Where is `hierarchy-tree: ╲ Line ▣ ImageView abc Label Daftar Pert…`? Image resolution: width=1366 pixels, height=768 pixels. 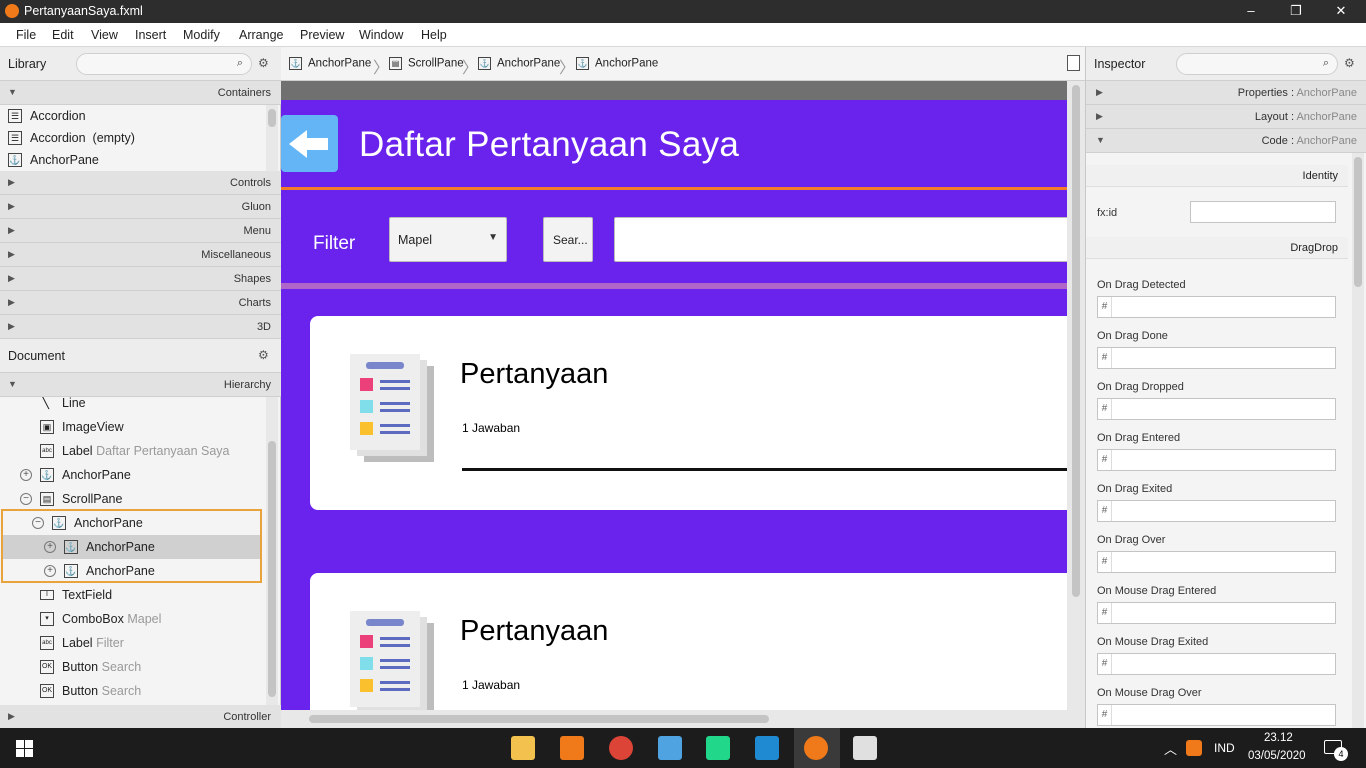 hierarchy-tree: ╲ Line ▣ ImageView abc Label Daftar Pert… is located at coordinates (132, 551).